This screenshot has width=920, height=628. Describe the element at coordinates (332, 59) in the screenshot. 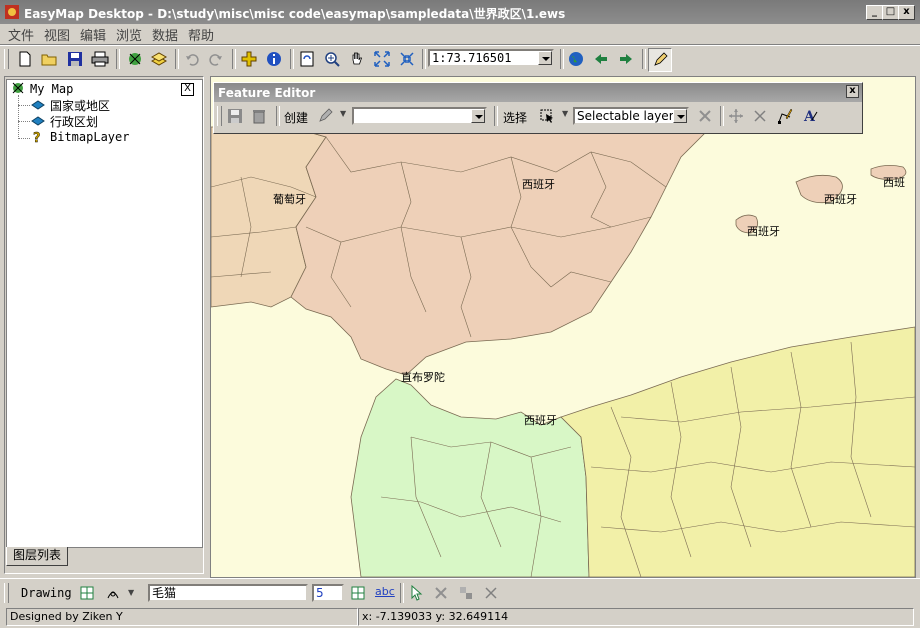

I see `zoom-in-icon` at that location.